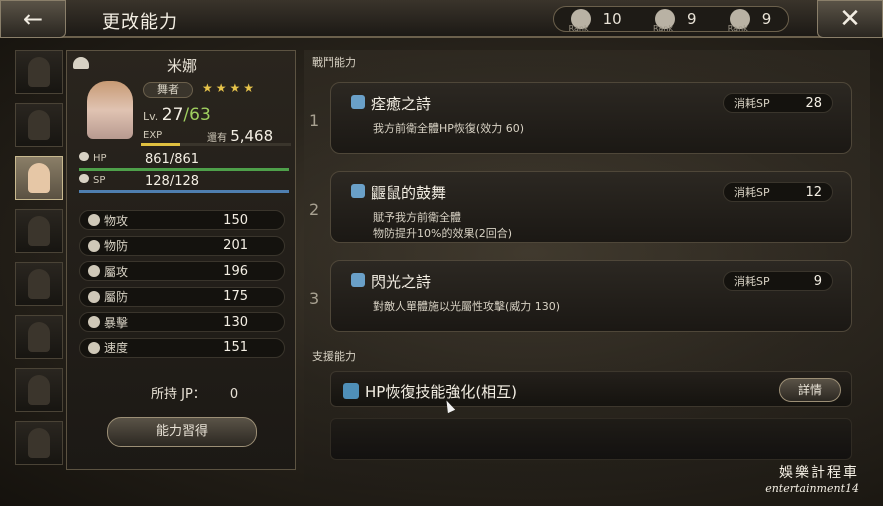 Image resolution: width=883 pixels, height=506 pixels. I want to click on battle-skill-slot: 2 鼴鼠的鼓舞 消耗SP 12 賦予我方前衛全體 物防提升10%的效果(2回合), so click(580, 207).